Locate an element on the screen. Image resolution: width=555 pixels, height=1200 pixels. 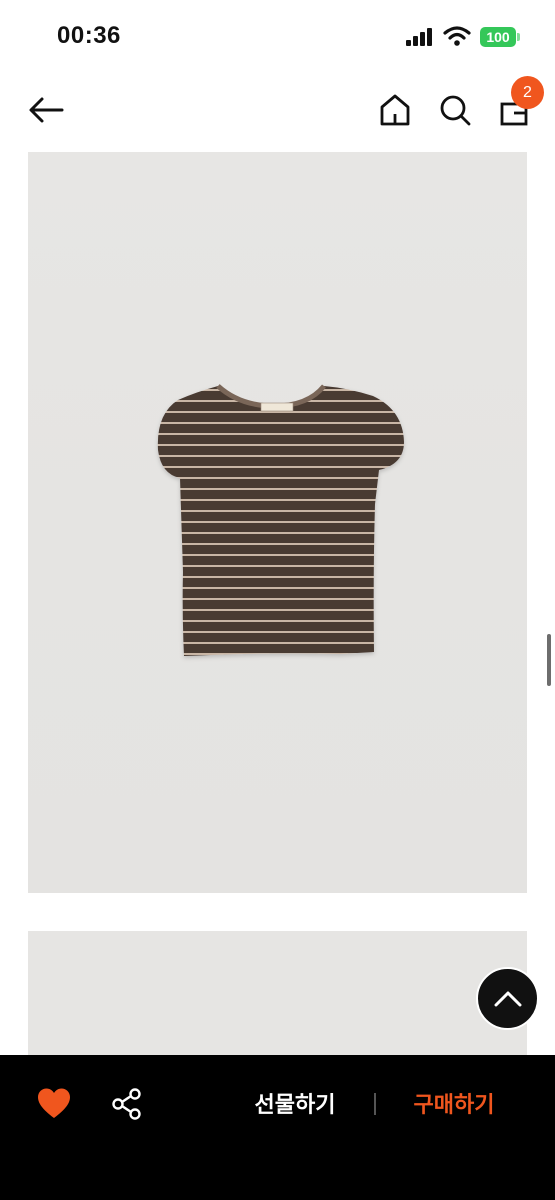
share-button is located at coordinates (127, 1104).